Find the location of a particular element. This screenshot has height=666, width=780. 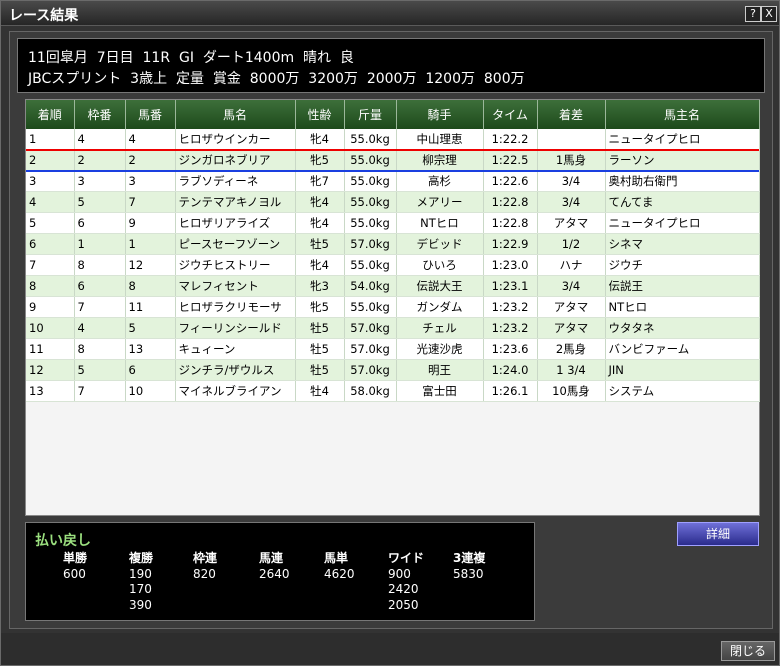

table-row: 9 7 11 ヒロザラクリモーサ 牝5 55.0kg ガンダム 1:23.2 アタマ NTヒロ is located at coordinates (393, 307).